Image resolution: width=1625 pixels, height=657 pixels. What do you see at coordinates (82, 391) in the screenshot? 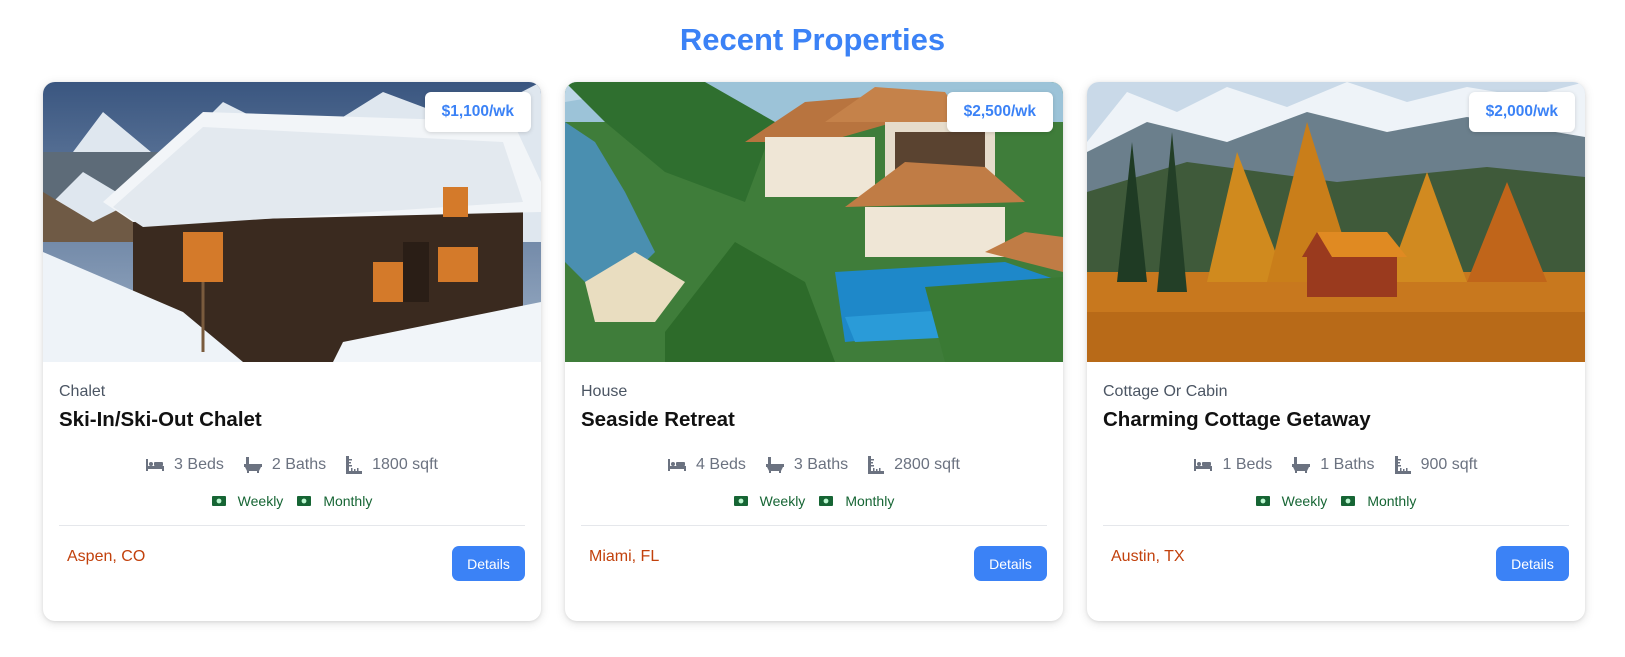
I see `property-type: Chalet` at bounding box center [82, 391].